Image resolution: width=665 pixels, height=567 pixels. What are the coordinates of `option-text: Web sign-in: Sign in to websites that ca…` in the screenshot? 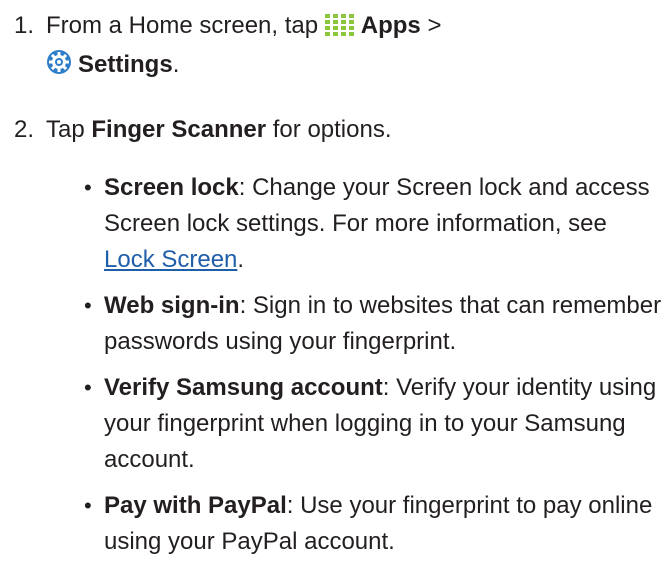 It's located at (384, 324).